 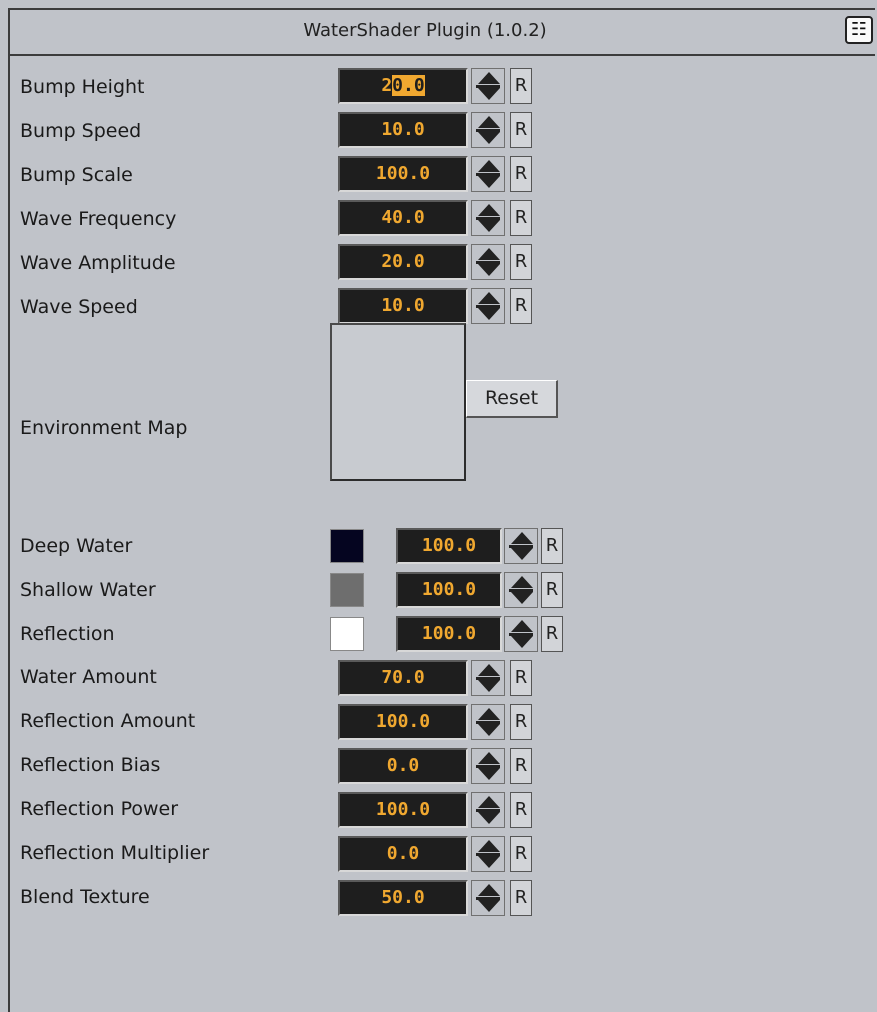 I want to click on wave-amplitude-field: 20.0, so click(x=403, y=262).